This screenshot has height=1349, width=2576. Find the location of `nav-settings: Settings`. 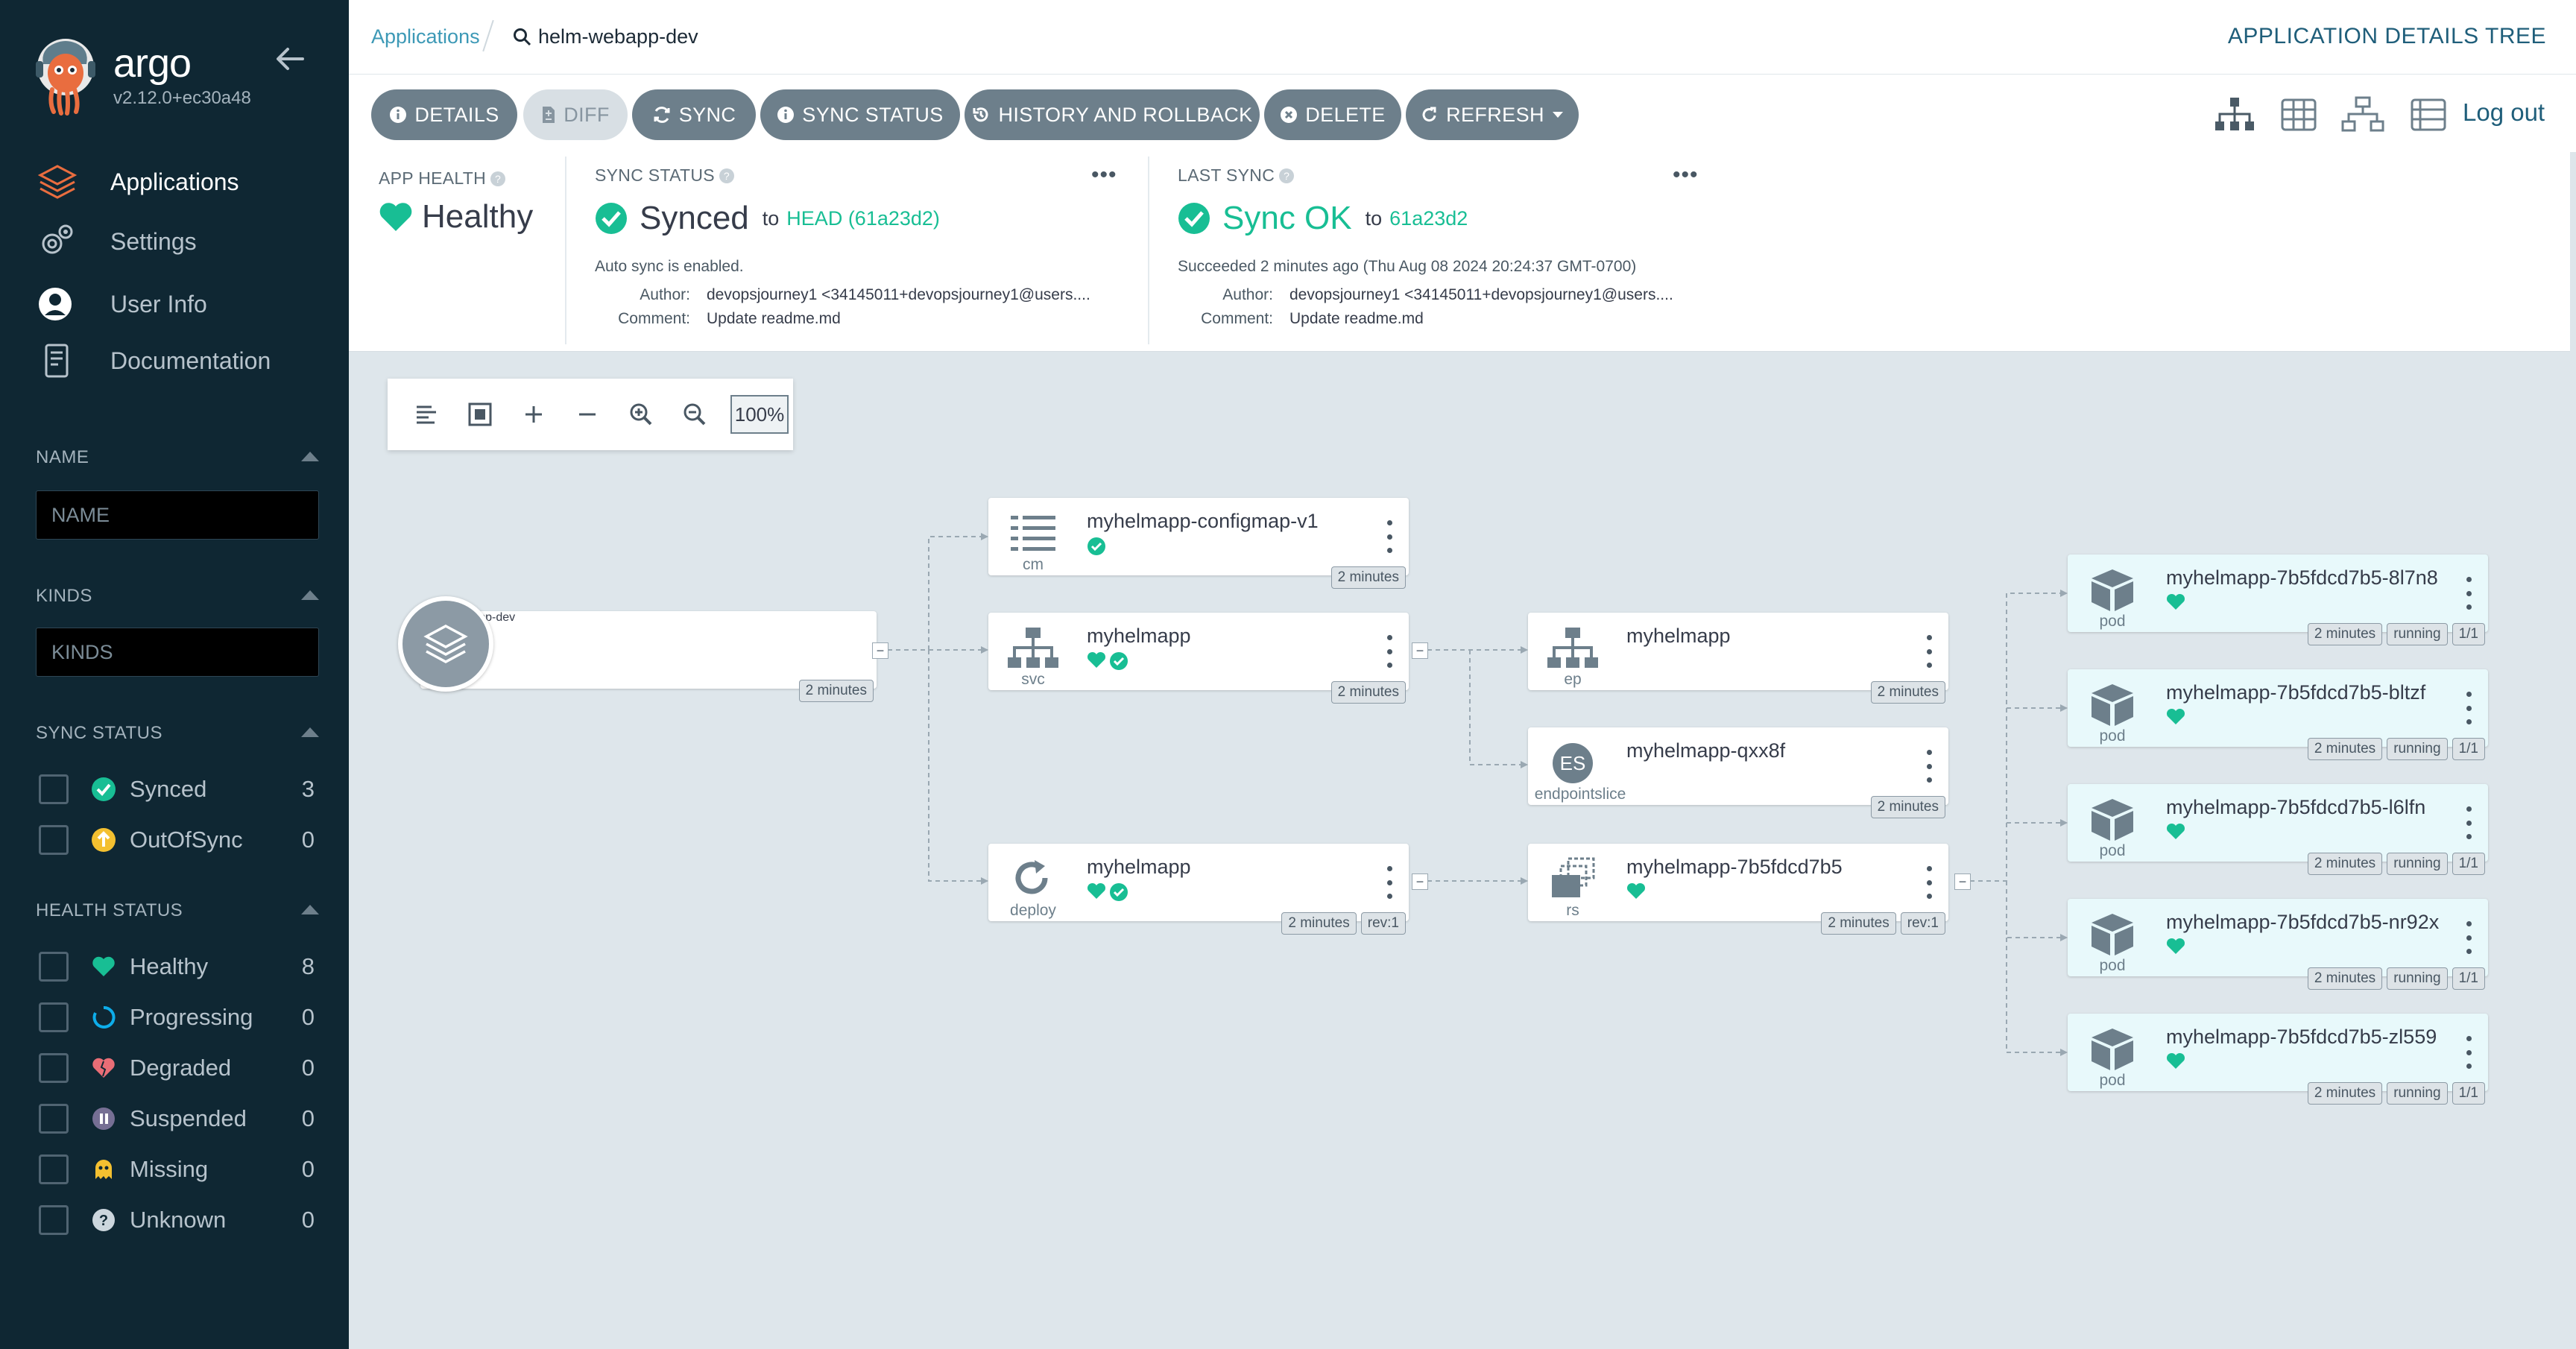

nav-settings: Settings is located at coordinates (117, 241).